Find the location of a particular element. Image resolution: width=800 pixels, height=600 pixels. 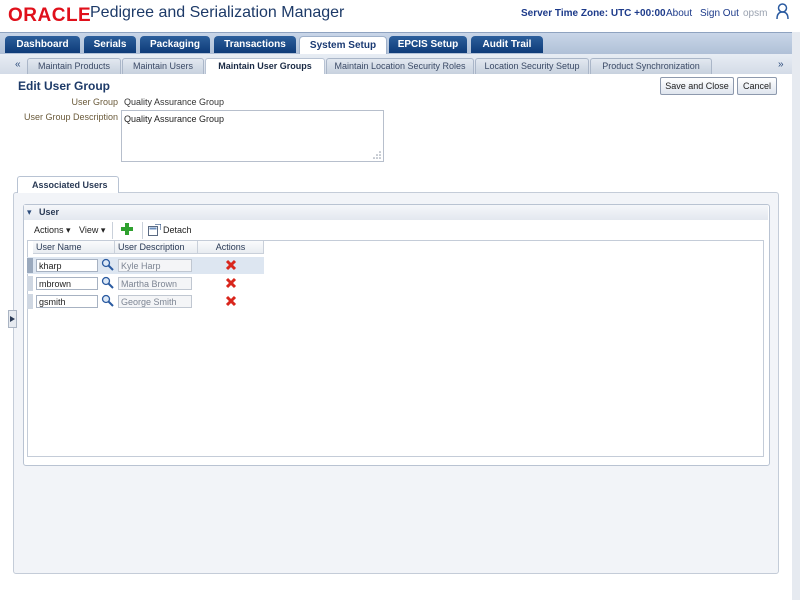

user-group-description-label: User Group Description is located at coordinates (70, 117).